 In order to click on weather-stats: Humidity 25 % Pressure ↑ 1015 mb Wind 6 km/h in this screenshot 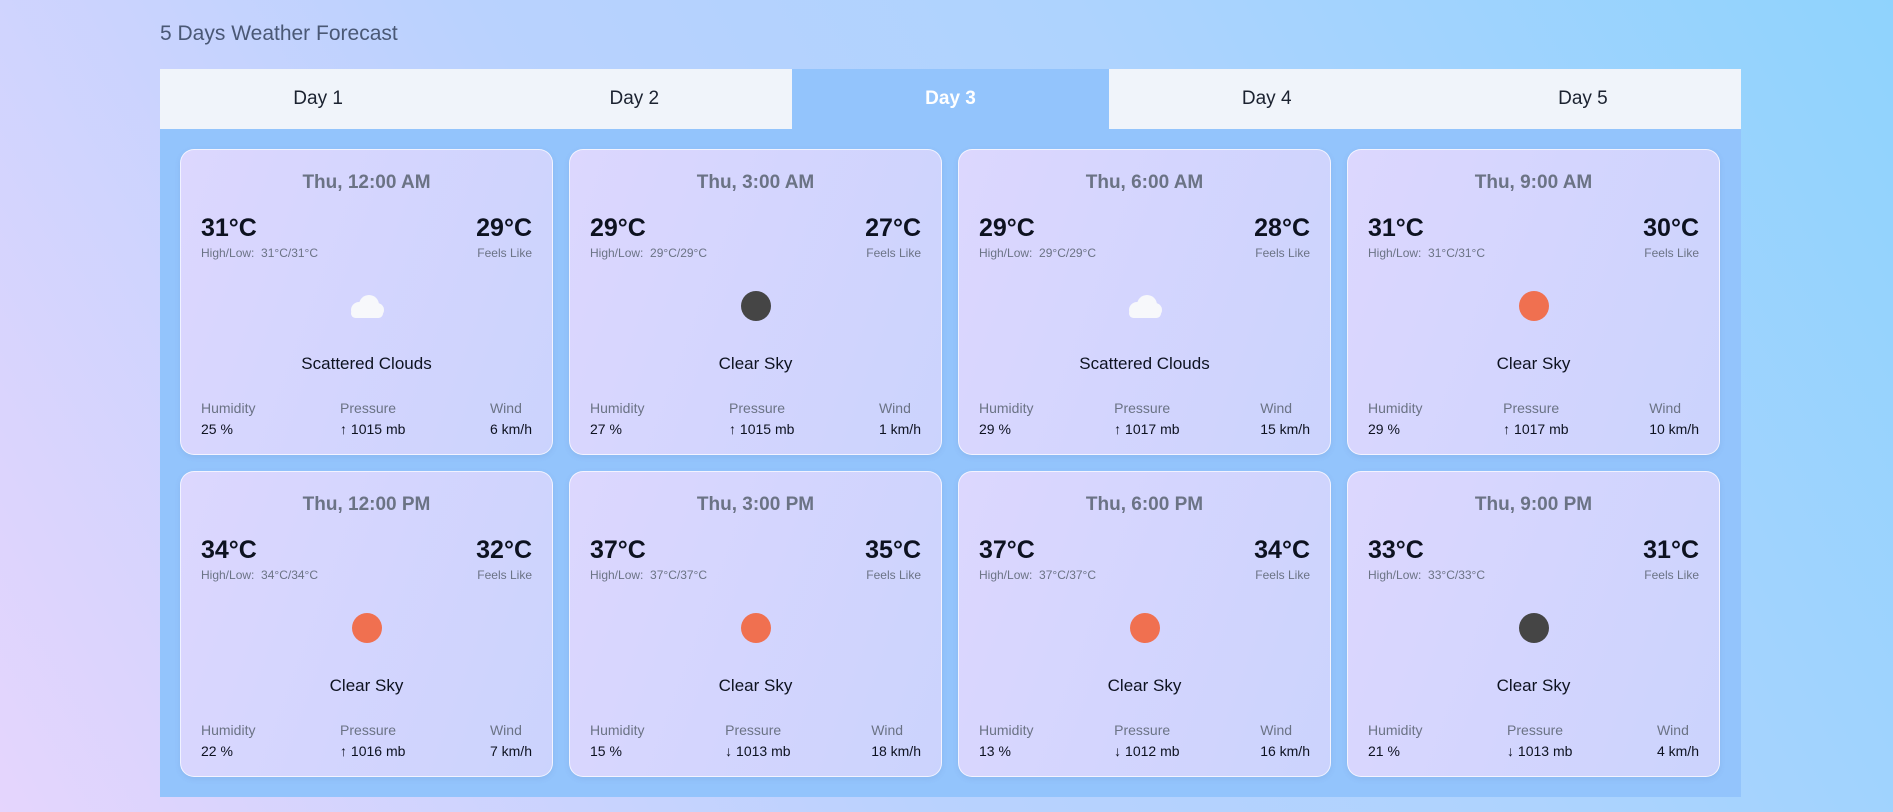, I will do `click(366, 418)`.